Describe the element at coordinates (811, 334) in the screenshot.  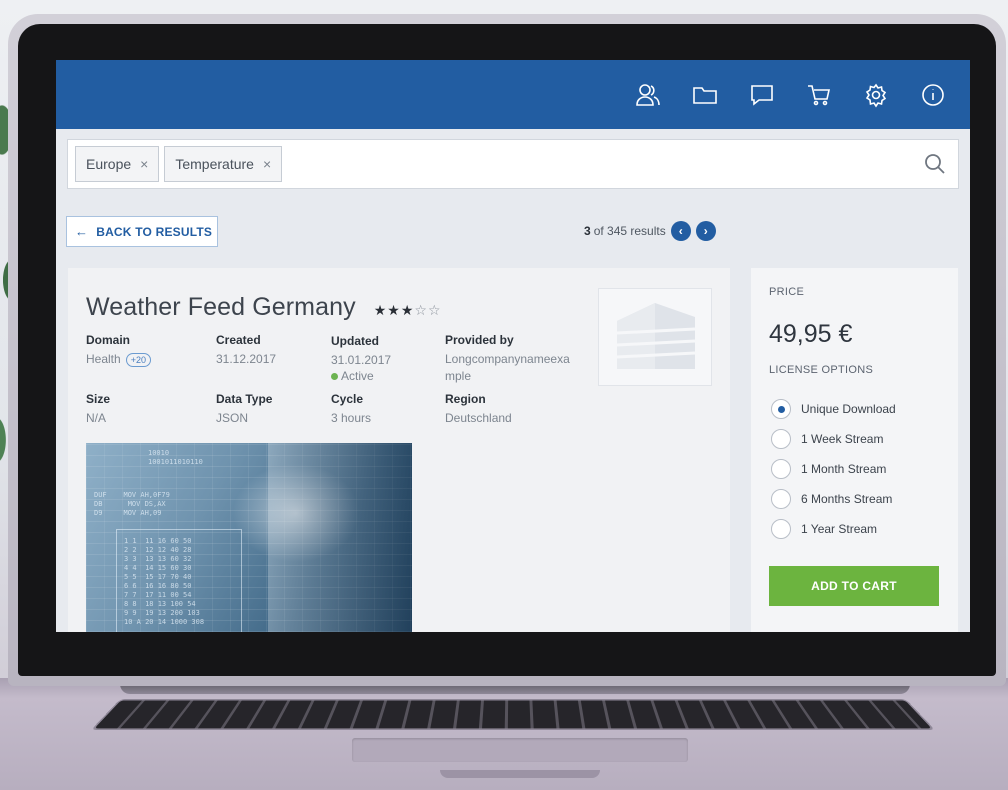
I see `price-value: 49,95 €` at that location.